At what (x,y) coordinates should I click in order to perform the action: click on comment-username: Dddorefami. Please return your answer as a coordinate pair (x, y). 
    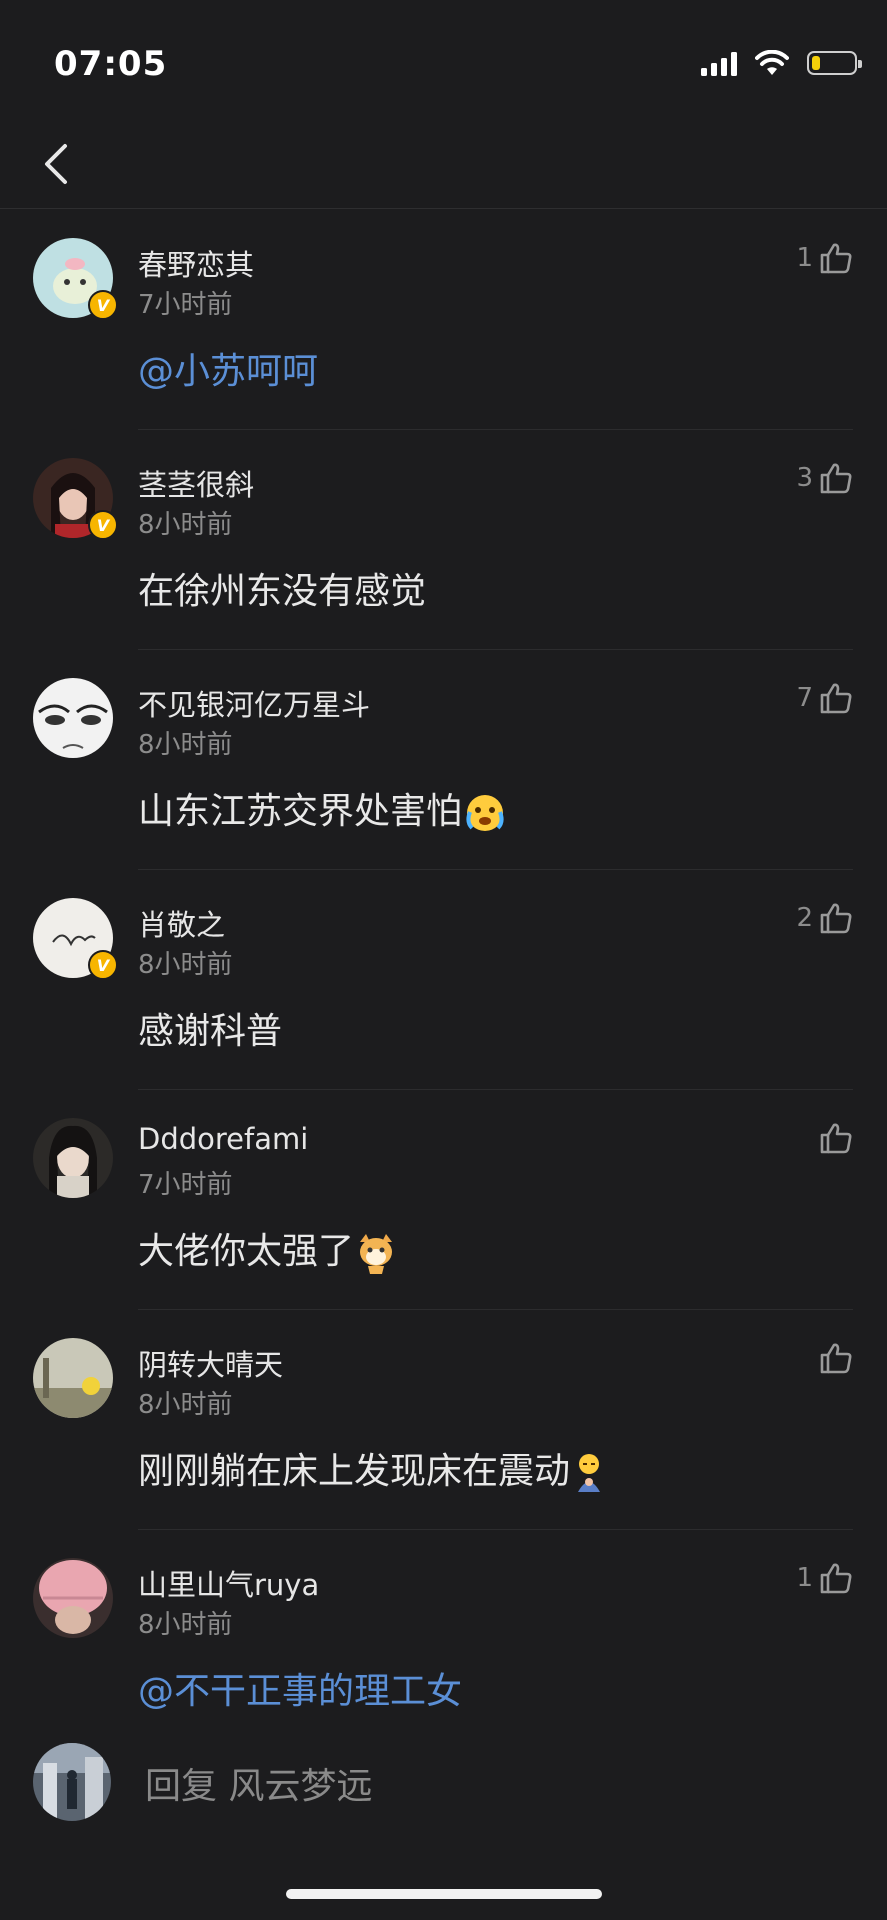
    Looking at the image, I should click on (223, 1139).